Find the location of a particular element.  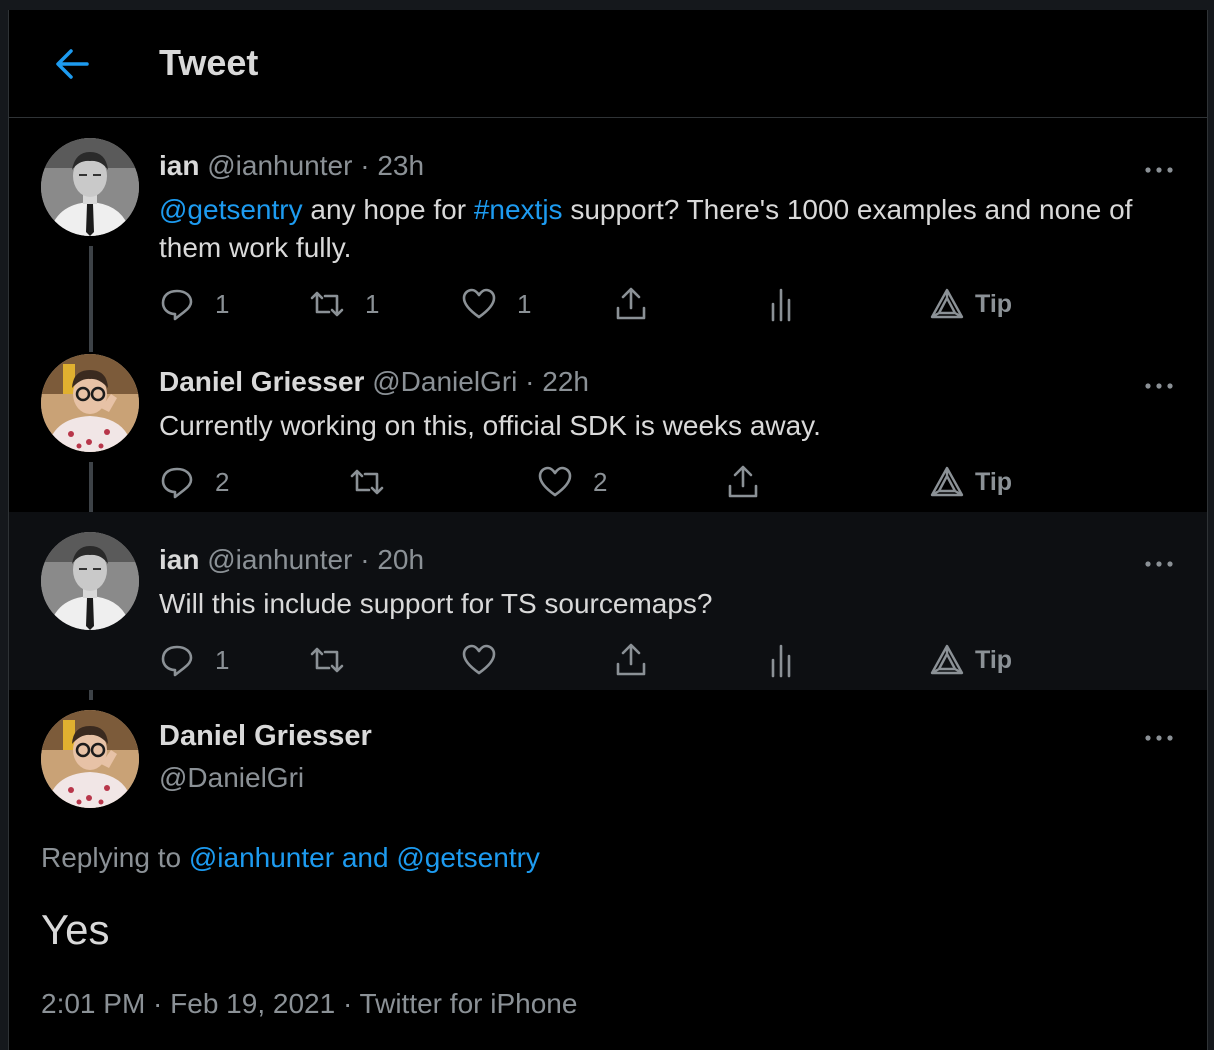

author-name: Daniel Griesser is located at coordinates (261, 381).